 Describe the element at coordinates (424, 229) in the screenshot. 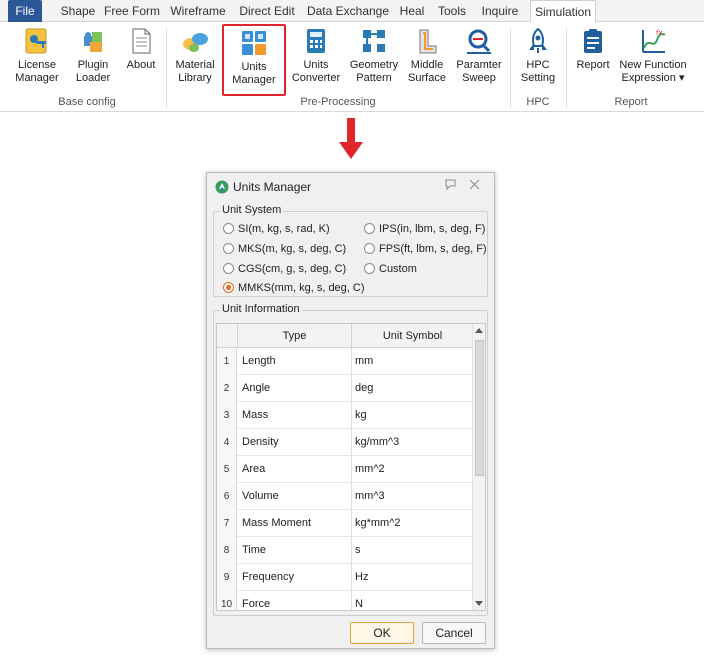

I see `radio-ips: IPS(in, lbm, s, deg, F)` at that location.